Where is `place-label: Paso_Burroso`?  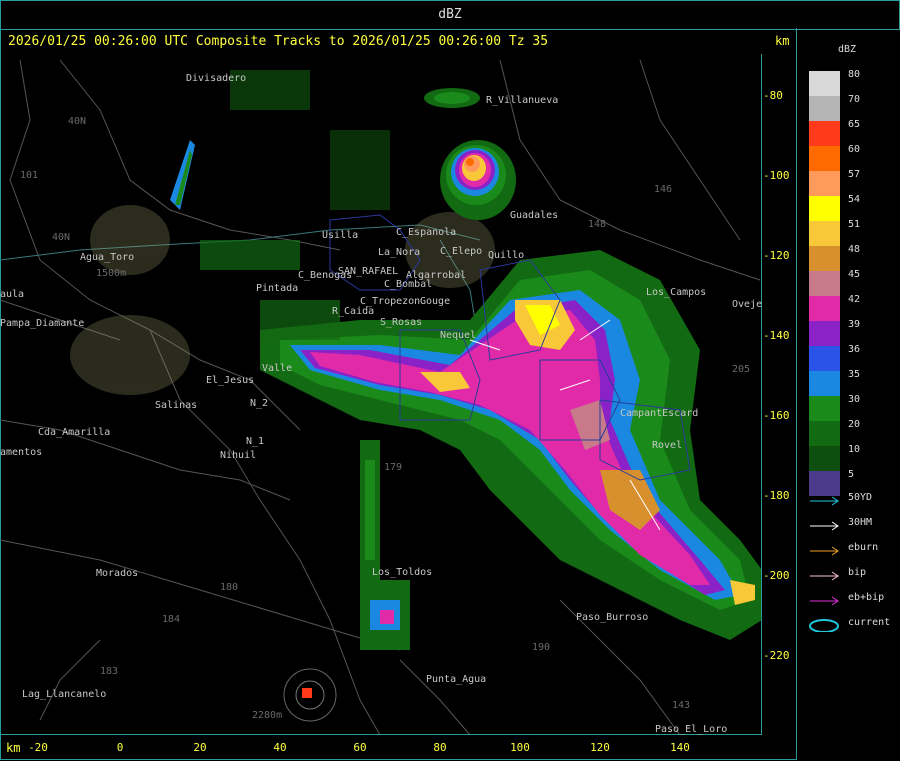 place-label: Paso_Burroso is located at coordinates (612, 617).